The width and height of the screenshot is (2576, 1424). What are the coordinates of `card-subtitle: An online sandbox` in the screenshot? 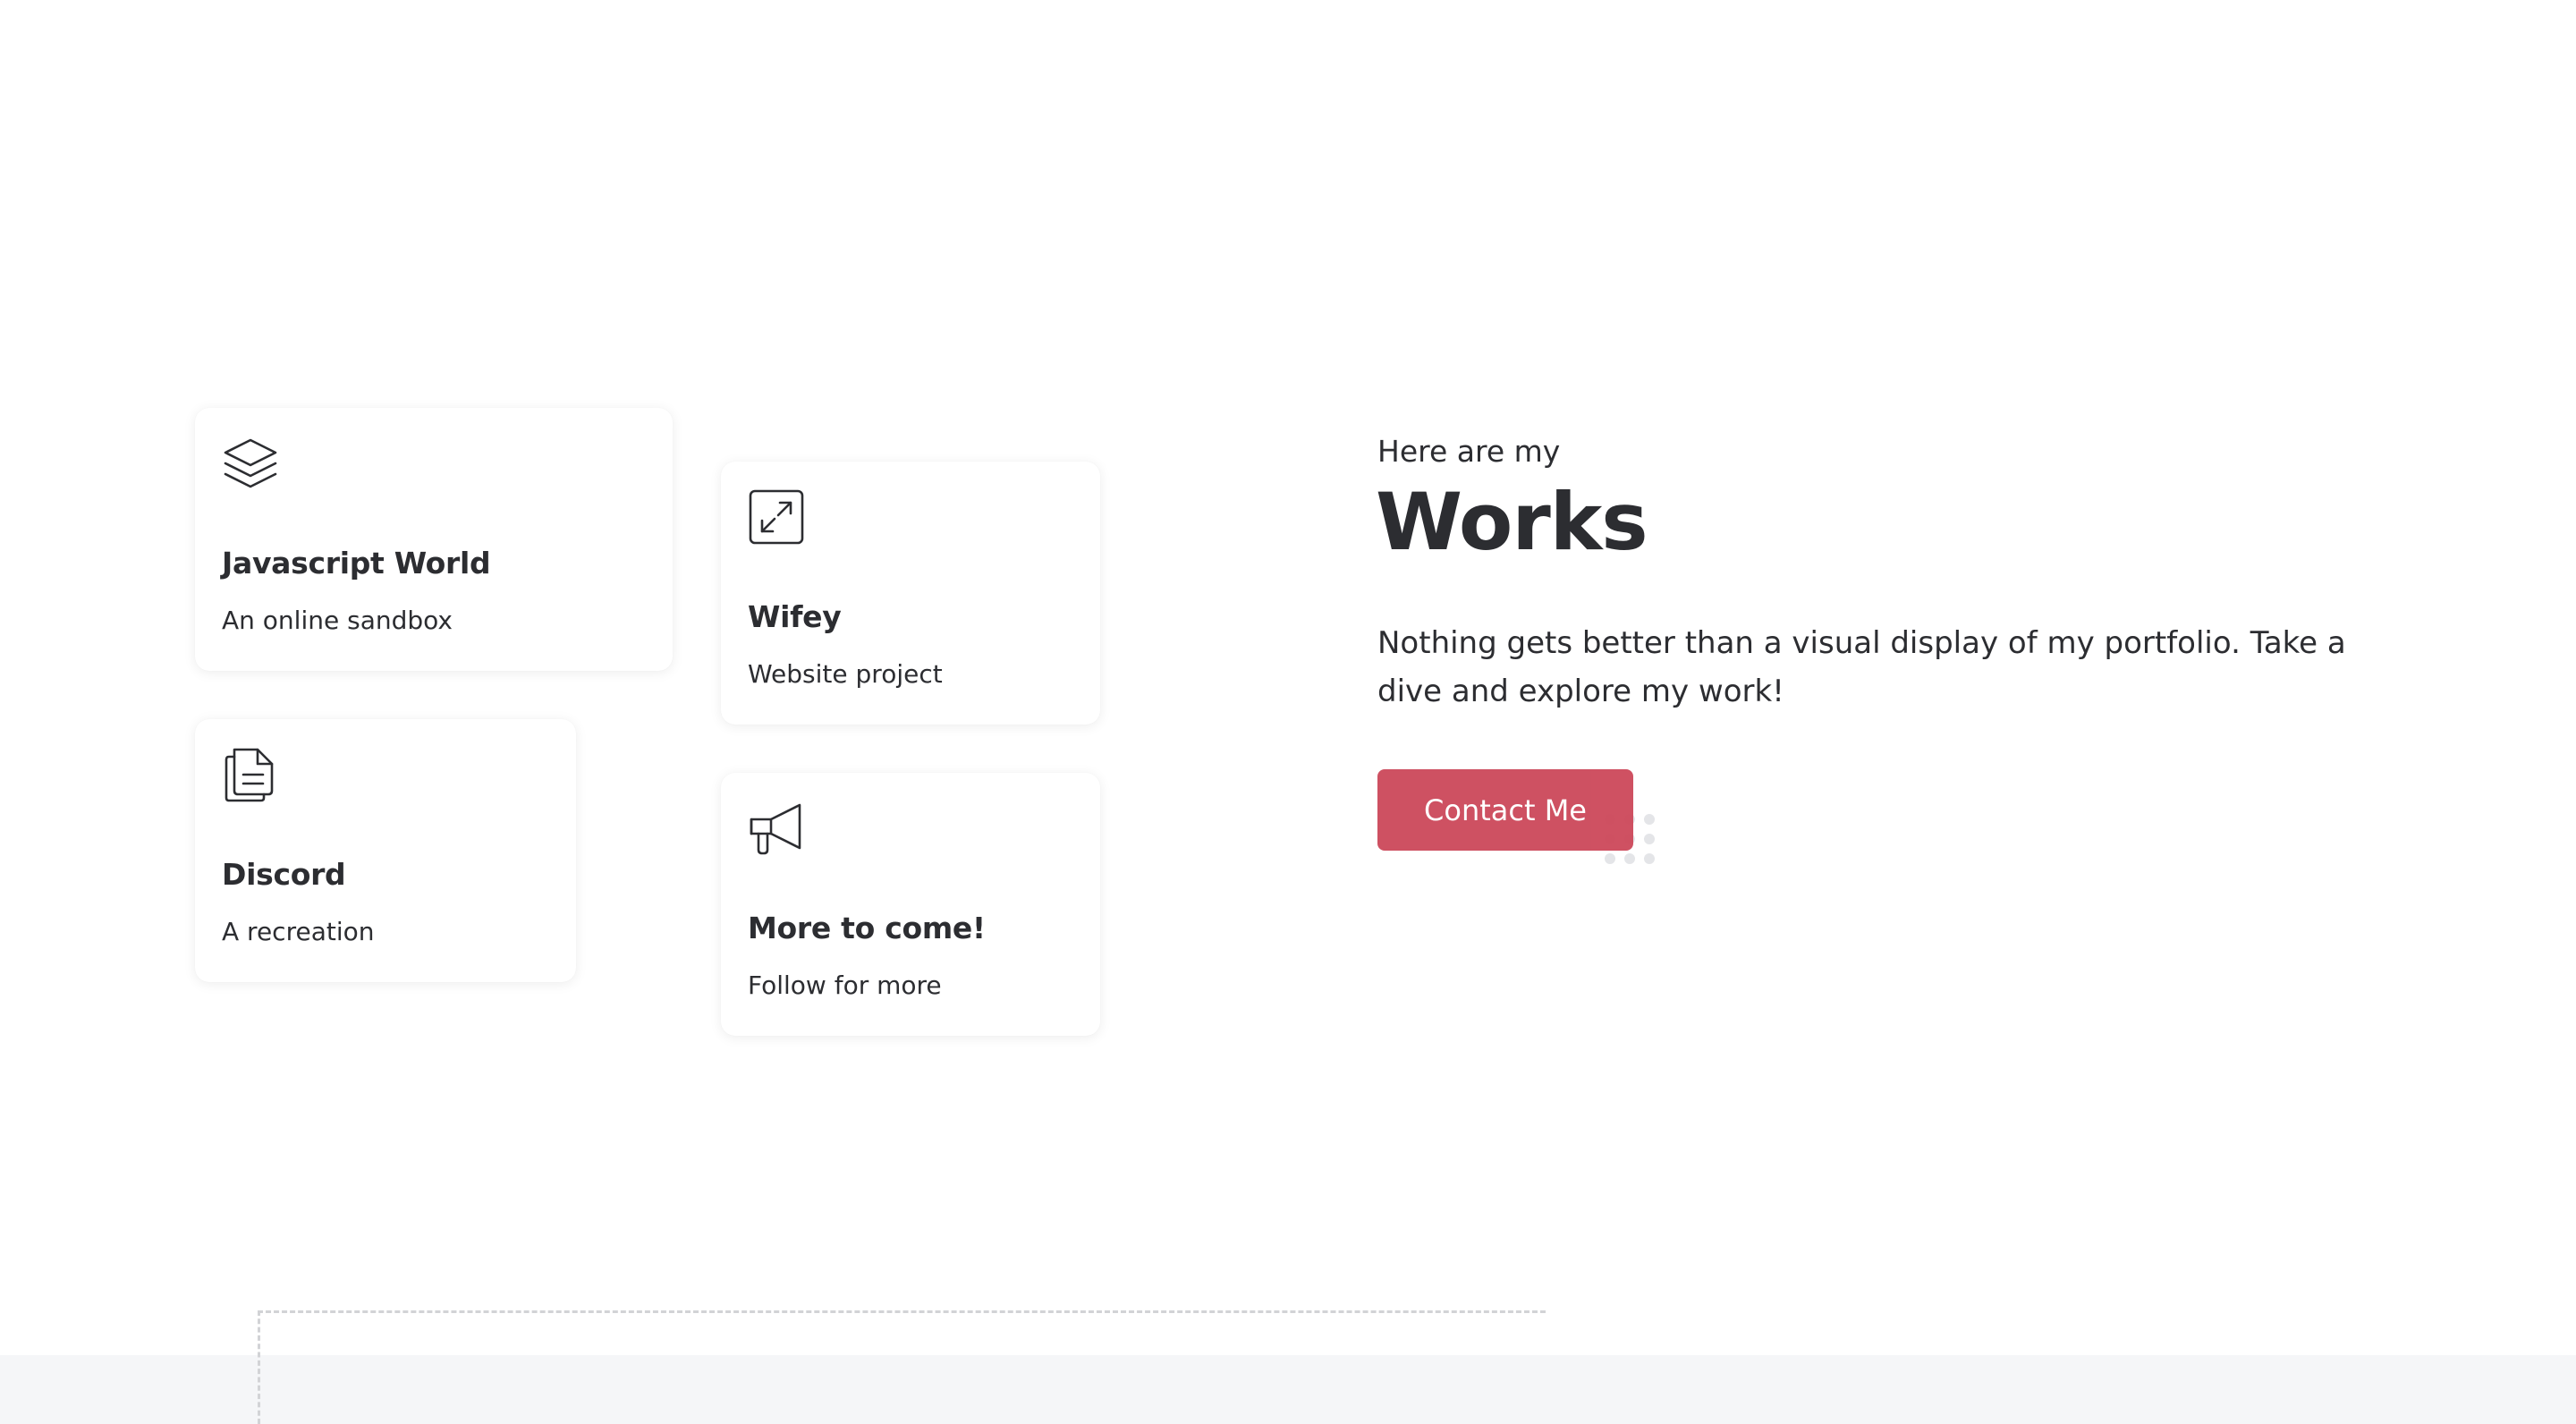 It's located at (337, 620).